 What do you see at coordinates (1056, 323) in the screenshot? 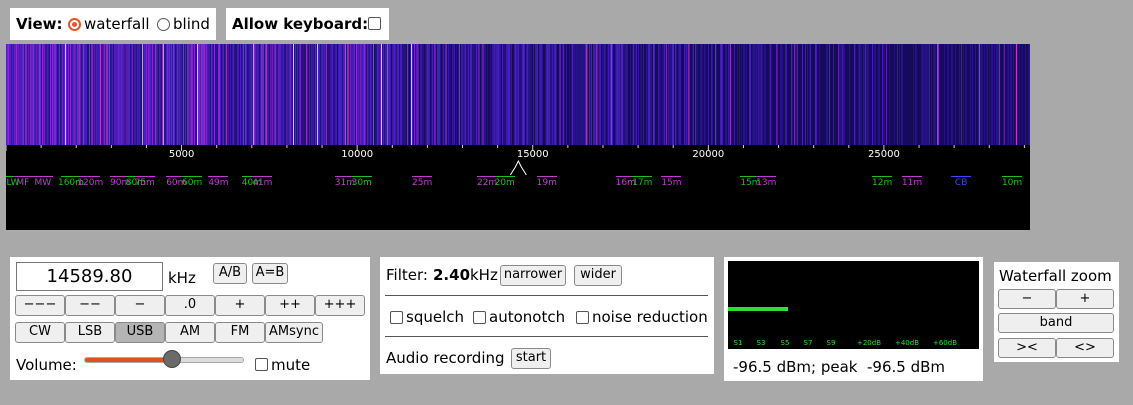
I see `zoom-band-button: band` at bounding box center [1056, 323].